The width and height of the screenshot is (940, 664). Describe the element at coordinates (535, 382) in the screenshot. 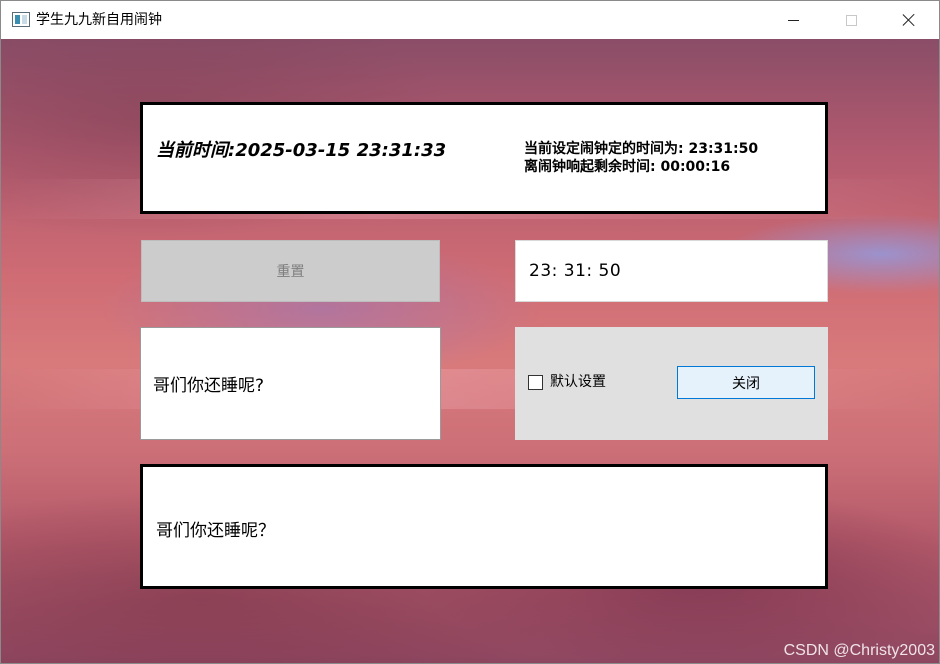

I see `default-settings-checkbox` at that location.